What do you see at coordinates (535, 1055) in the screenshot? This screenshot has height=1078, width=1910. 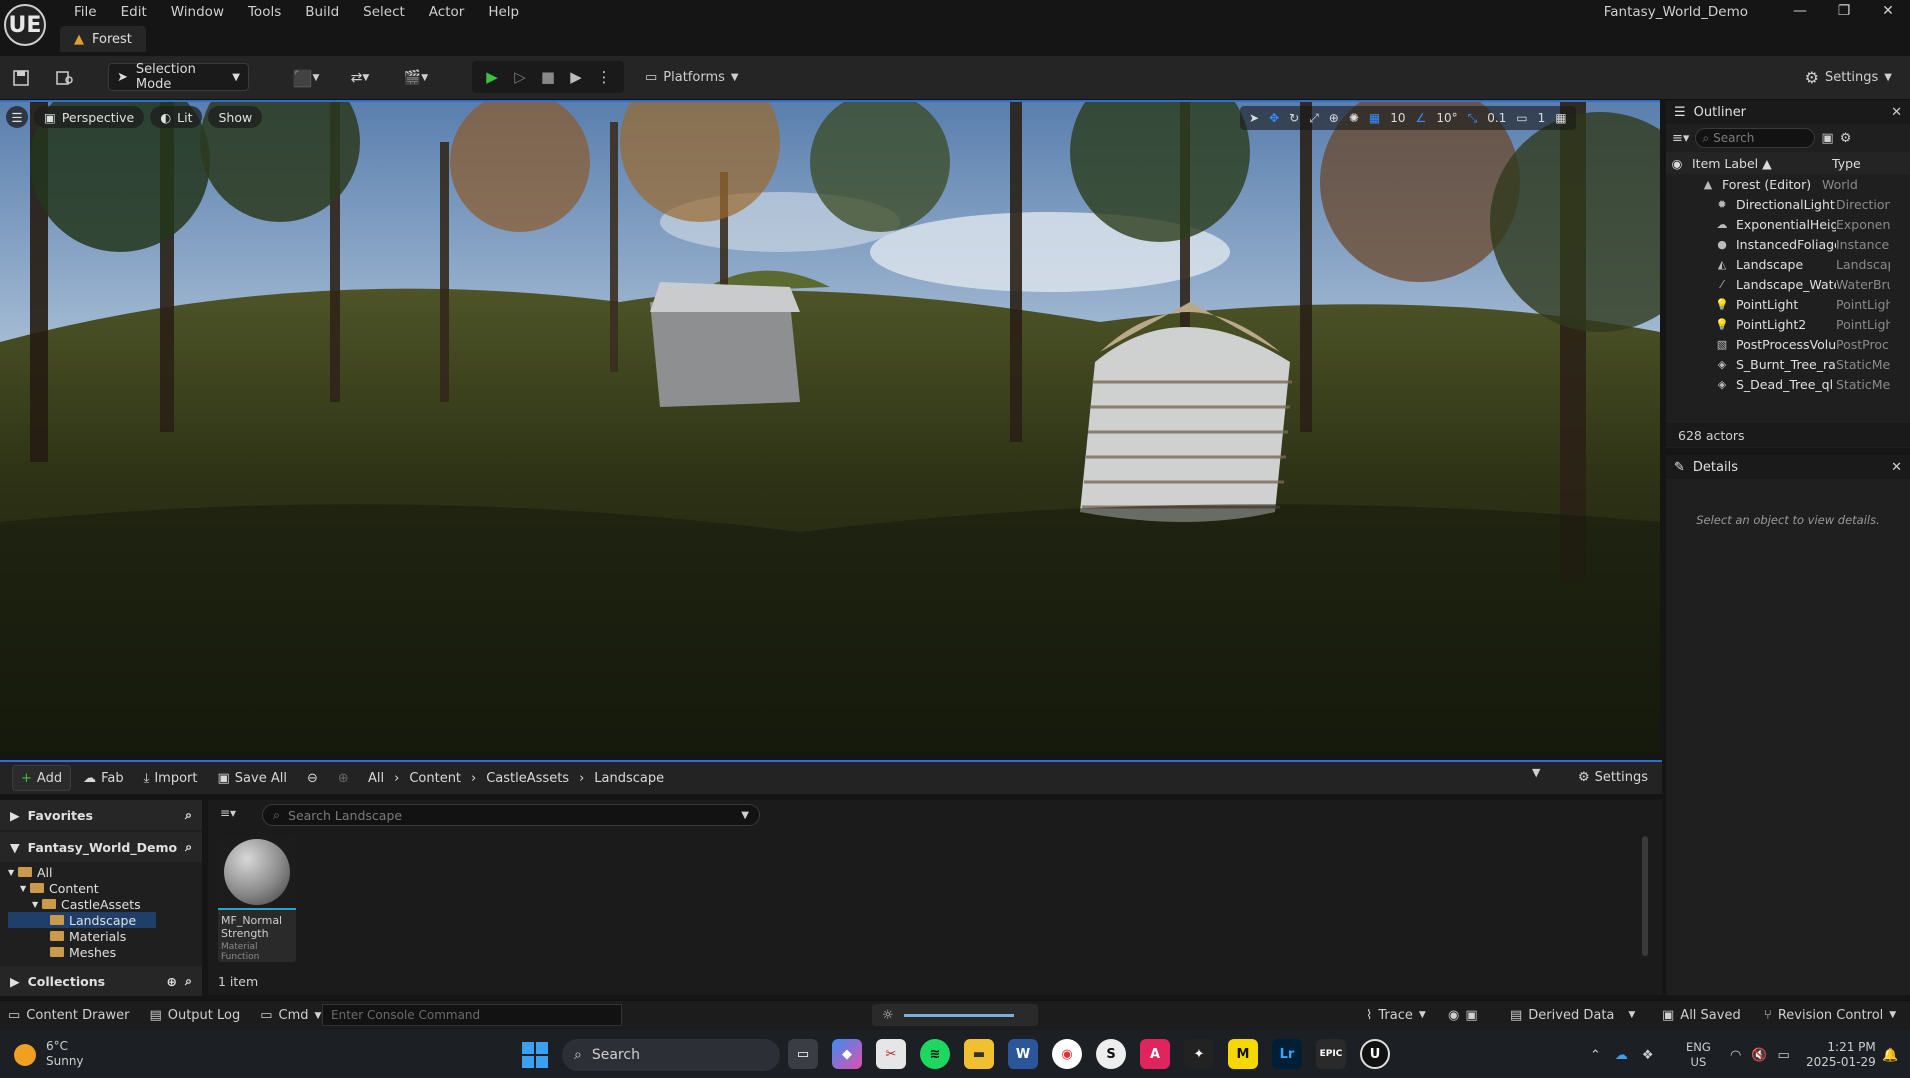 I see `windows-start-icon` at bounding box center [535, 1055].